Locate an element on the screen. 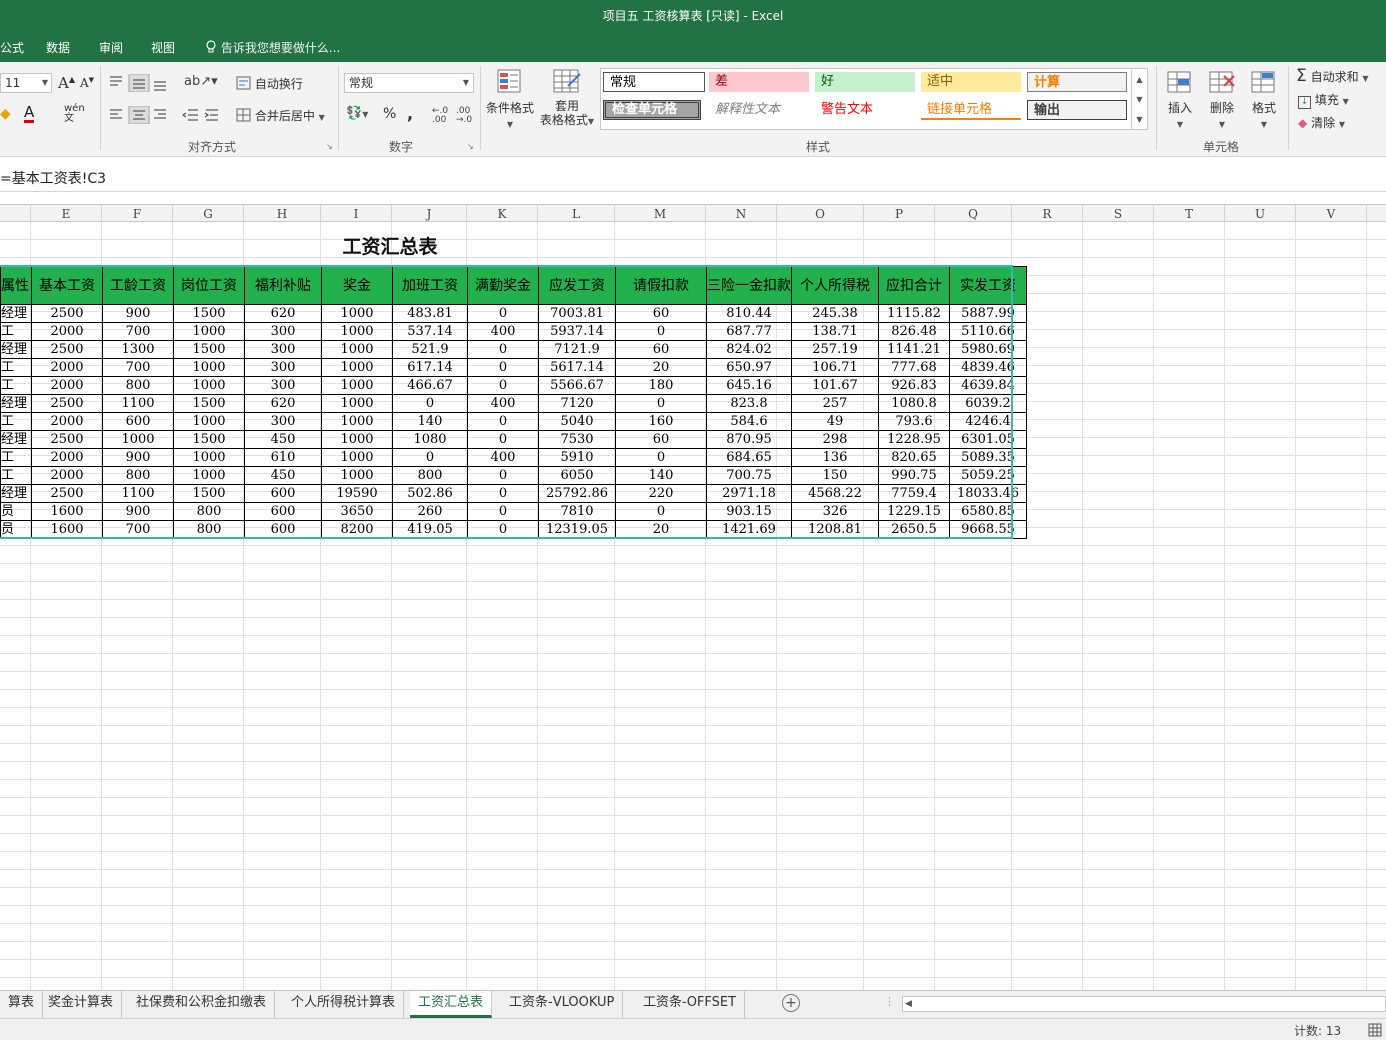 The width and height of the screenshot is (1386, 1040). table-cell: 1080.8 is located at coordinates (914, 403).